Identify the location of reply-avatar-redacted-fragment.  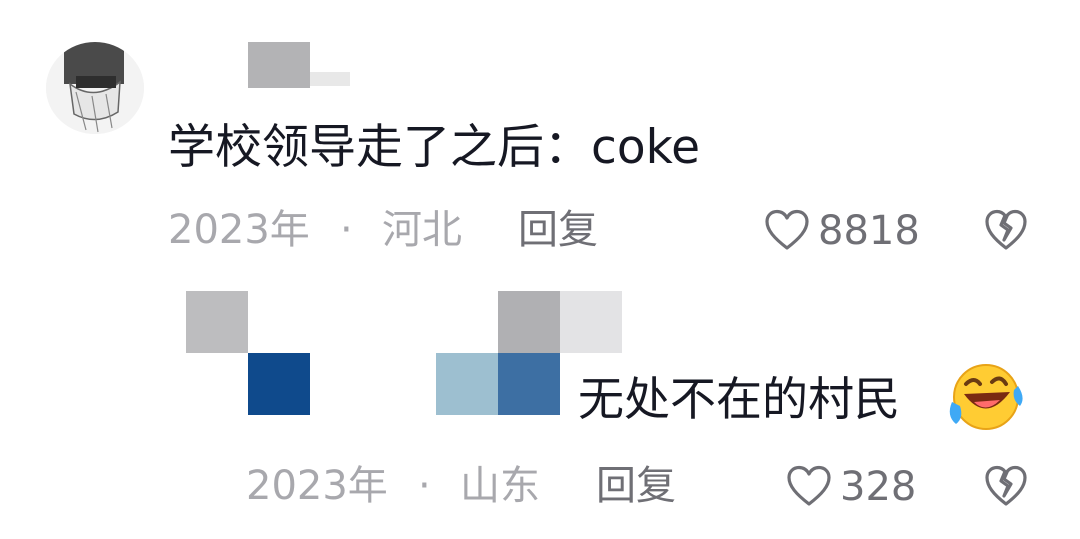
(279, 384).